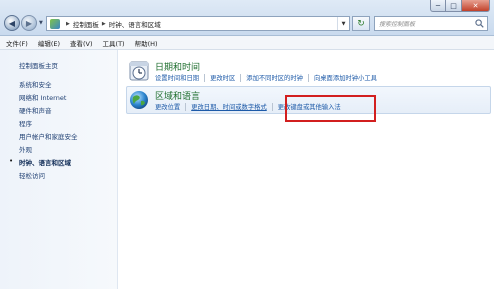  Describe the element at coordinates (135, 24) in the screenshot. I see `breadcrumb-clock-language-region: 时钟、语言和区域` at that location.